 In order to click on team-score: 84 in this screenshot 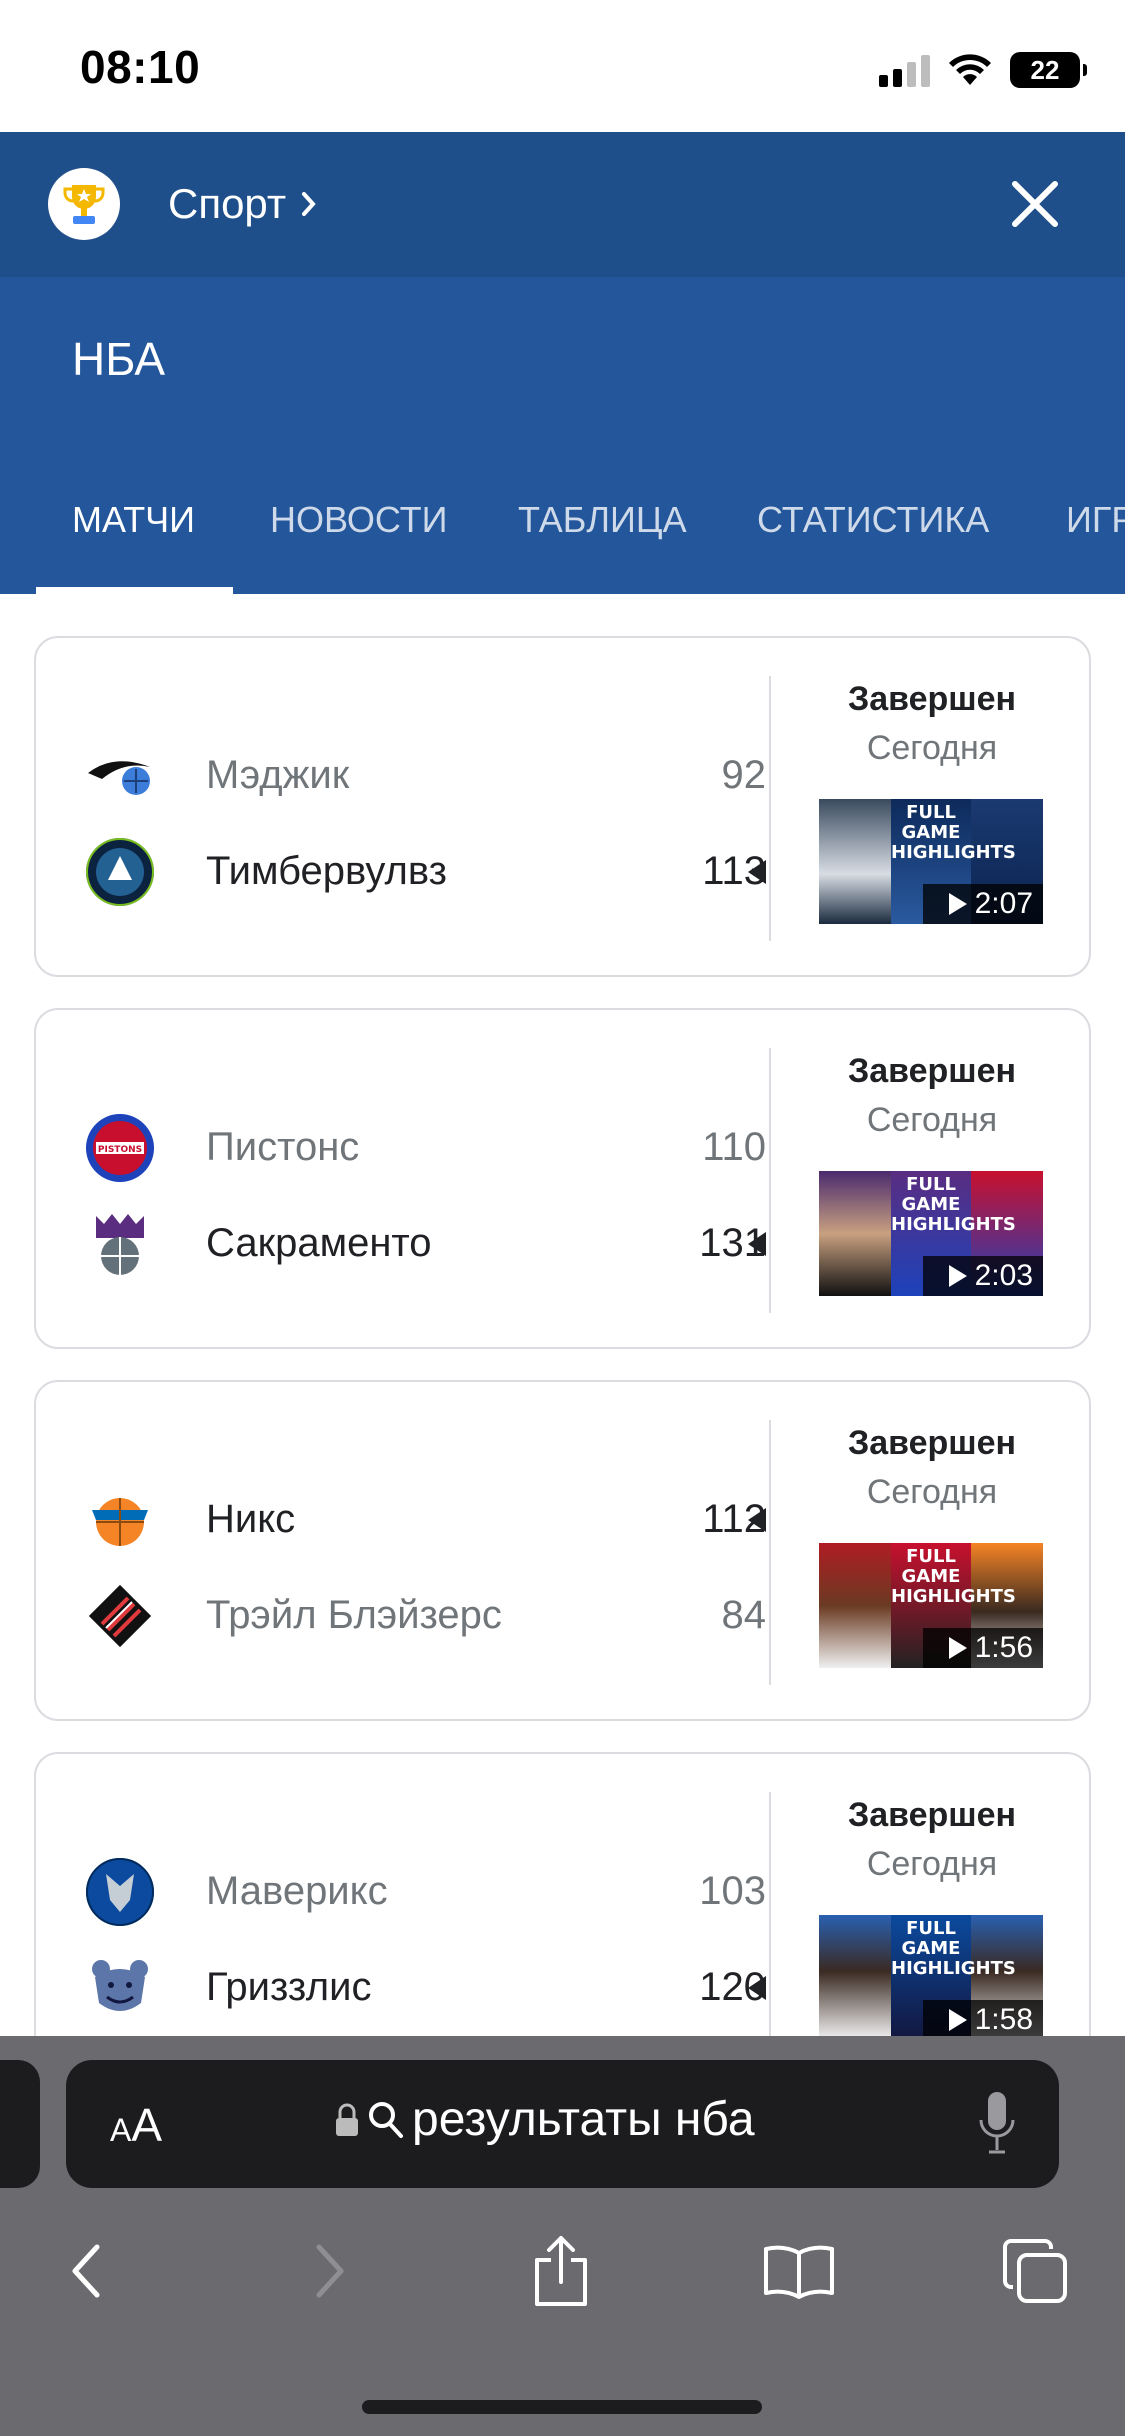, I will do `click(744, 1615)`.